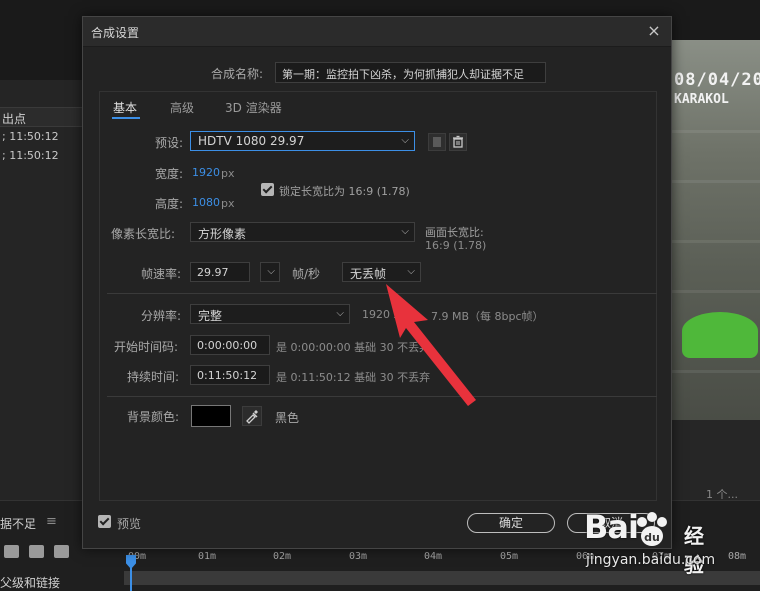 This screenshot has height=591, width=760. Describe the element at coordinates (161, 316) in the screenshot. I see `resolution-label: 分辨率:` at that location.